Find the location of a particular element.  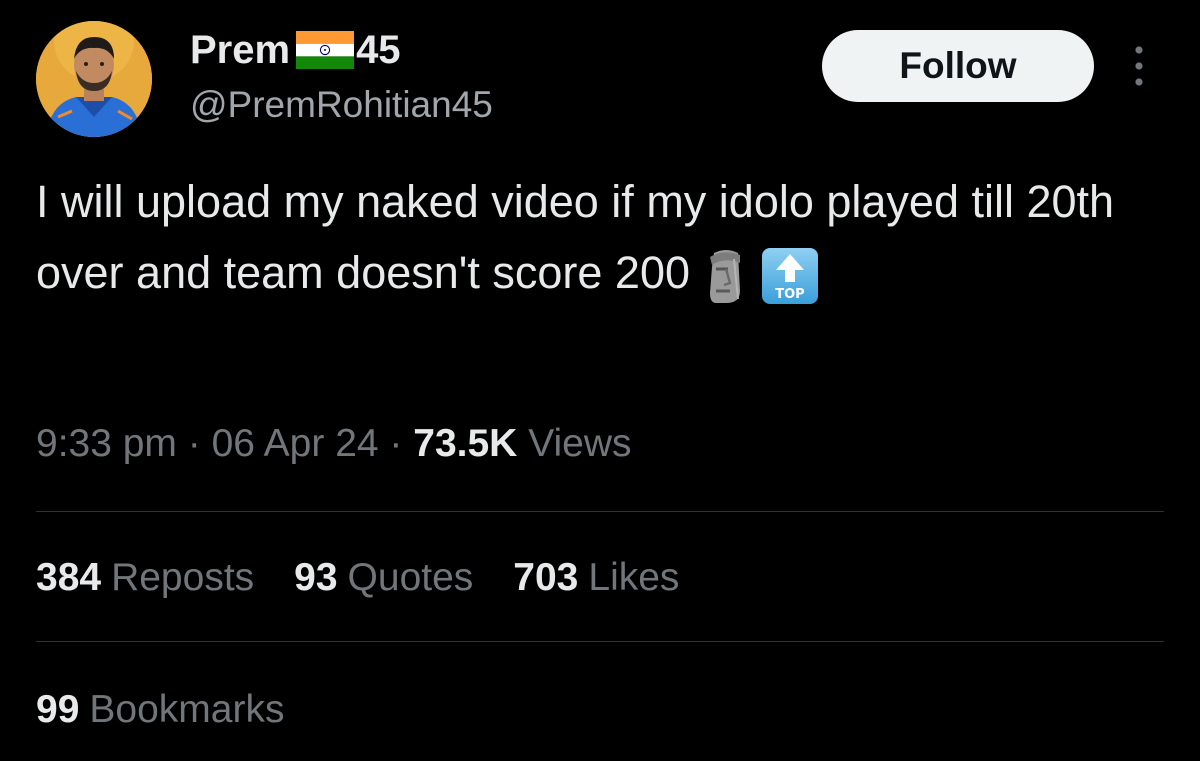

moai-icon is located at coordinates (725, 277).